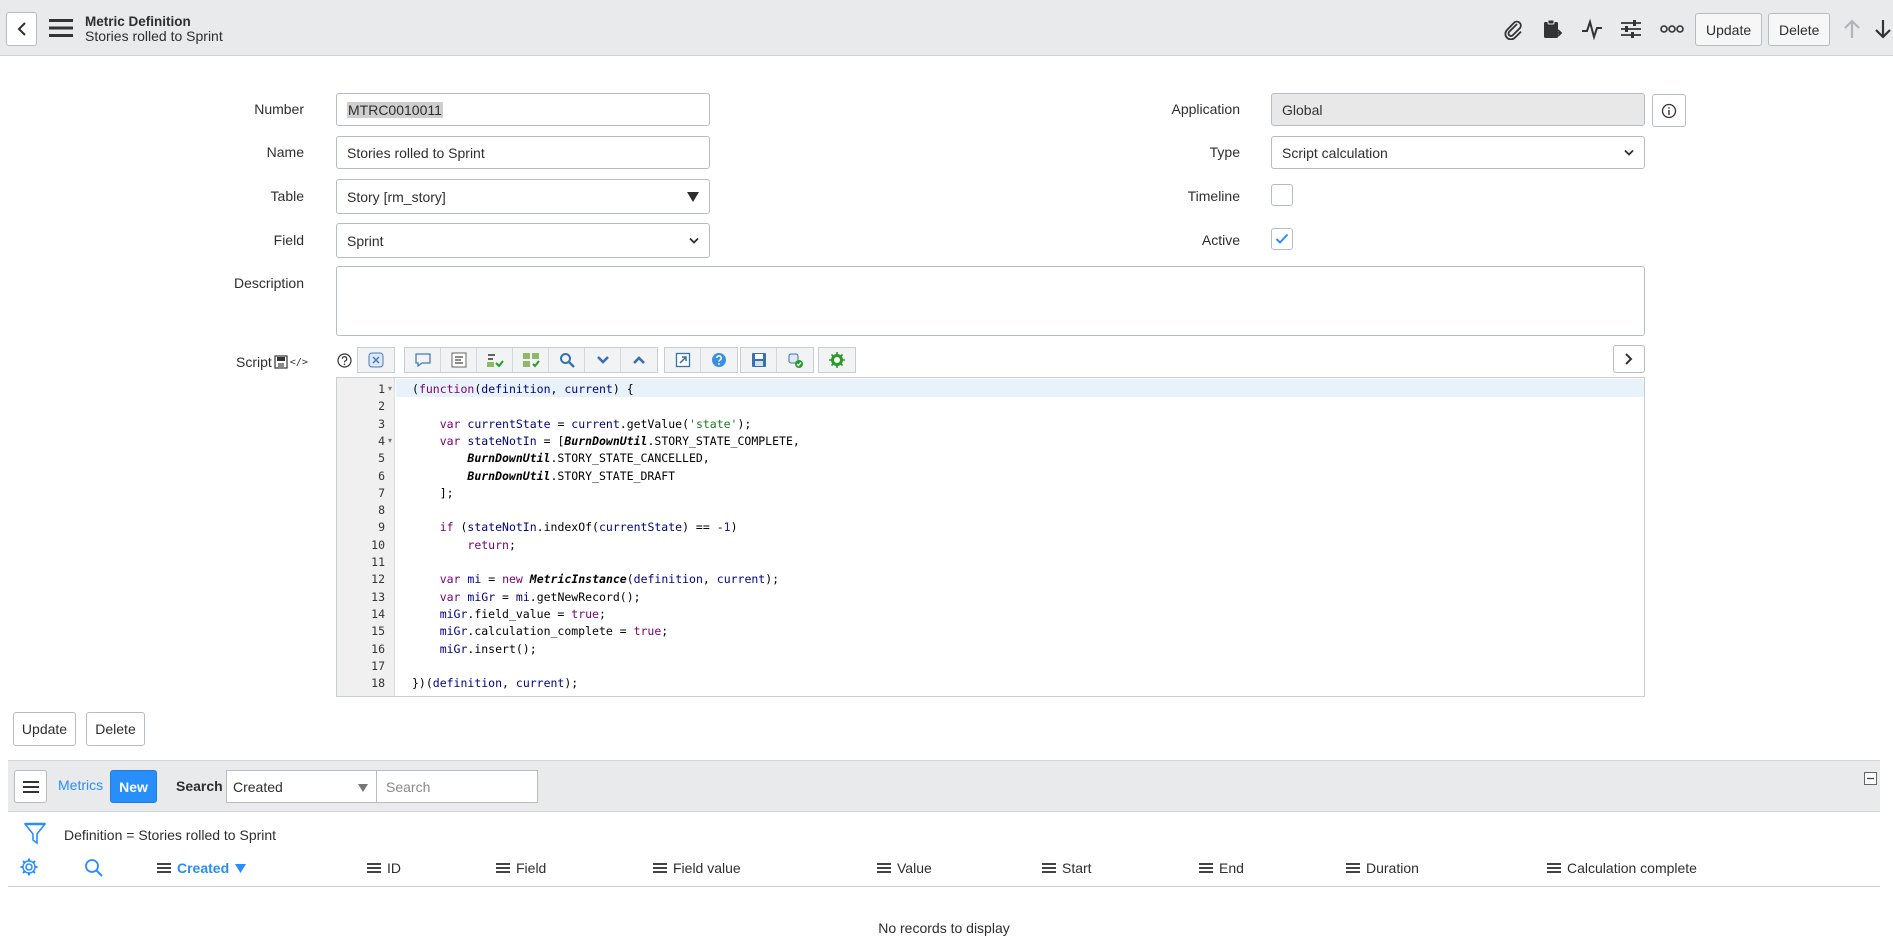 The image size is (1893, 936). What do you see at coordinates (1883, 29) in the screenshot?
I see `next-record-icon` at bounding box center [1883, 29].